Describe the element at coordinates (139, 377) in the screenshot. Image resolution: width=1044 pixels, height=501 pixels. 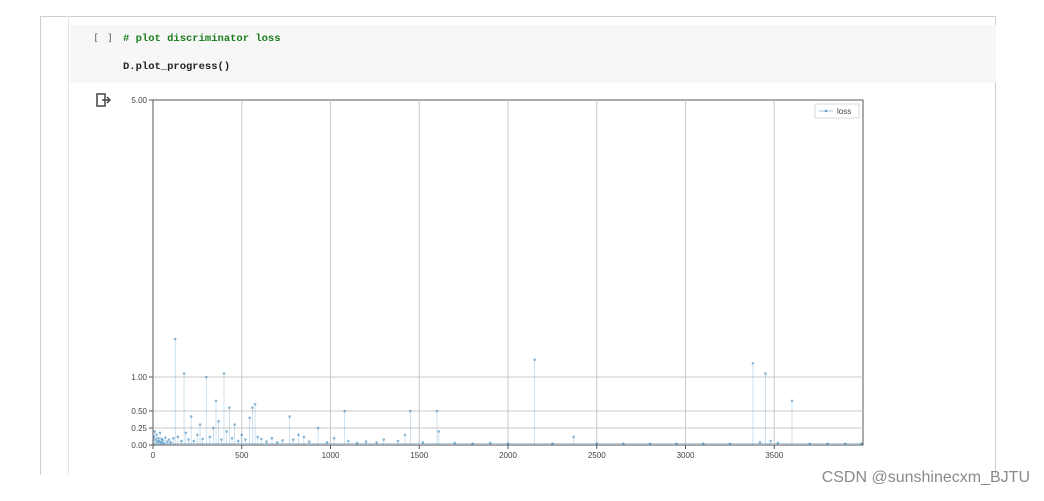
I see `y-tick-label: 1.00` at that location.